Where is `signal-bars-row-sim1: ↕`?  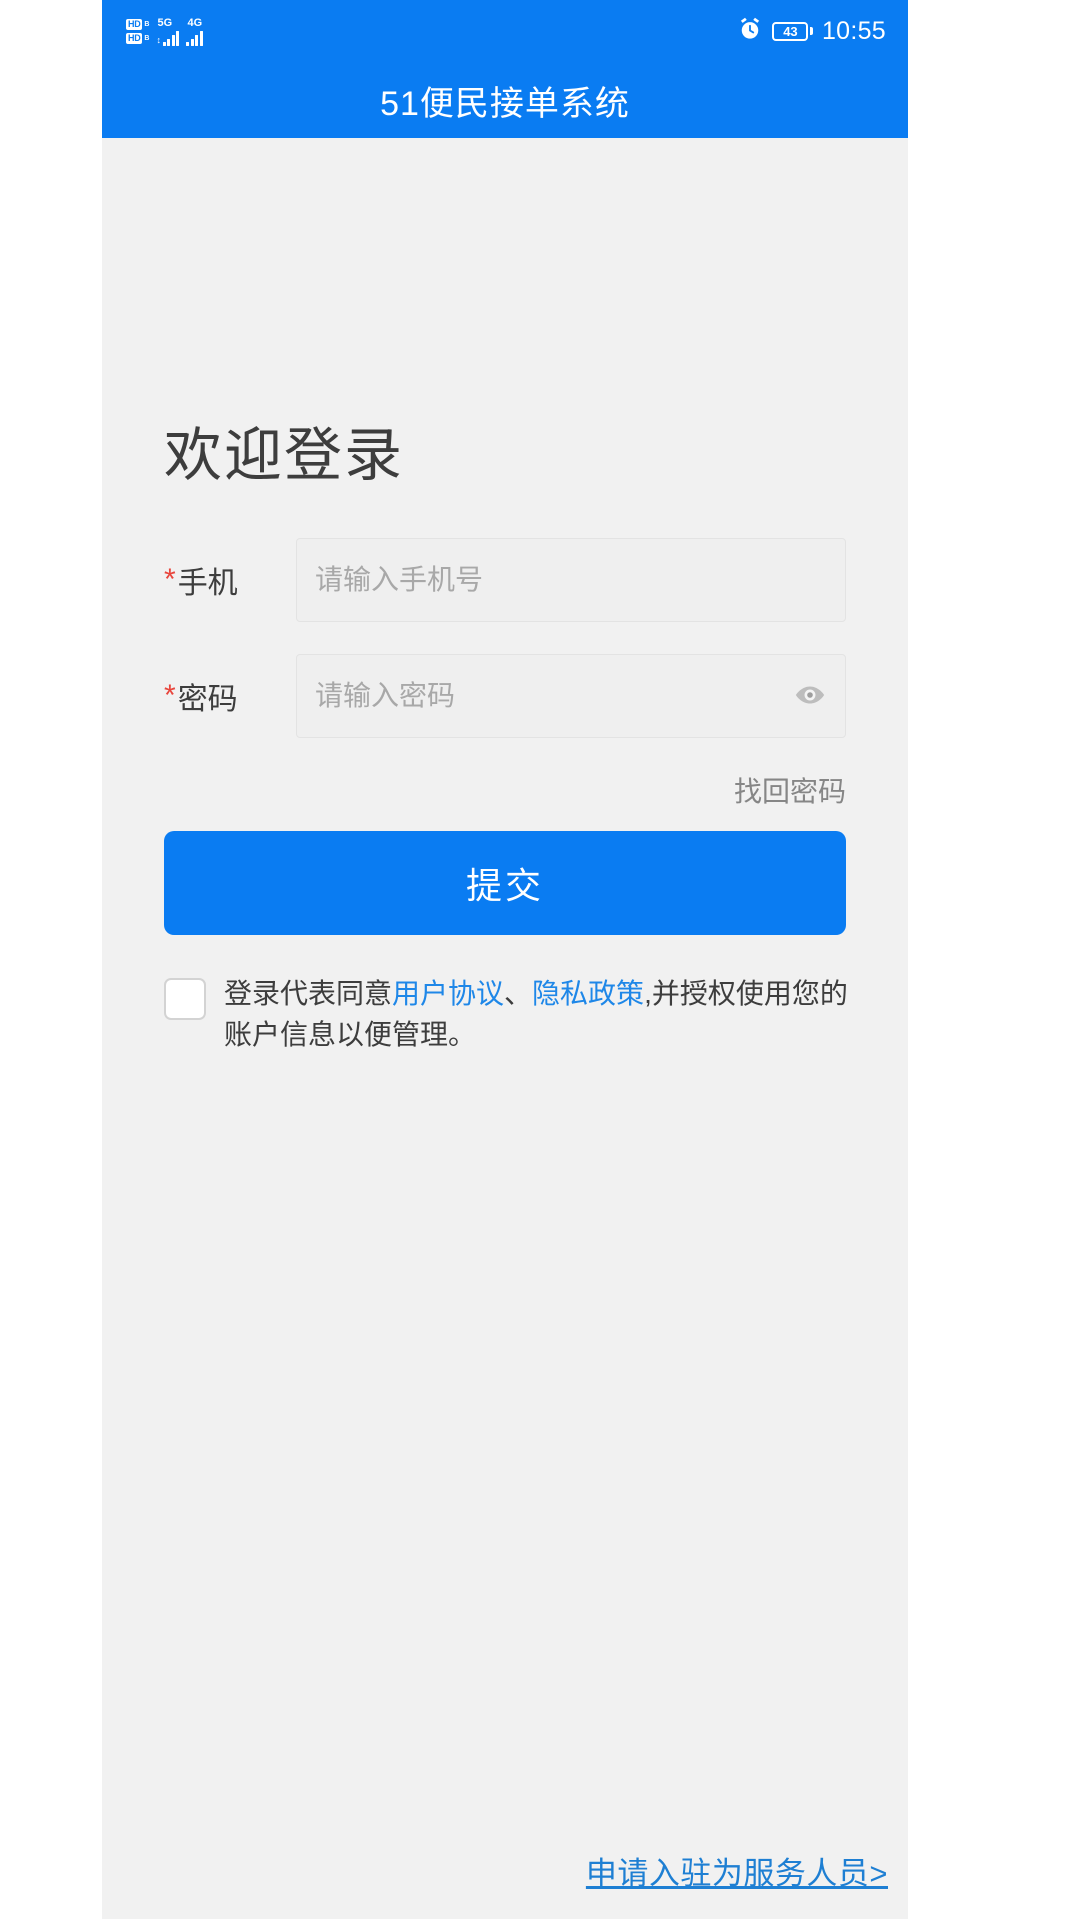
signal-bars-row-sim1: ↕ is located at coordinates (168, 38).